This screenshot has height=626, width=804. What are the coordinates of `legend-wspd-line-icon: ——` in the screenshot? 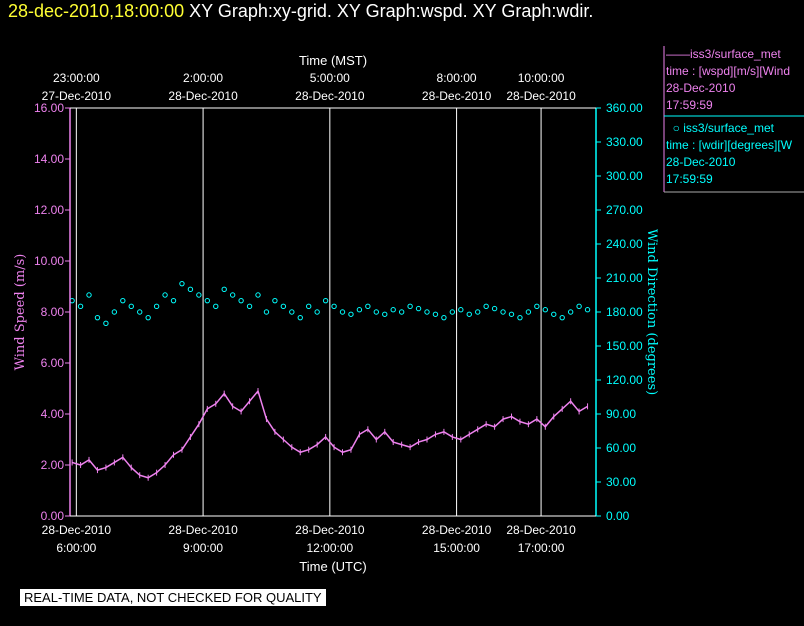 It's located at (678, 54).